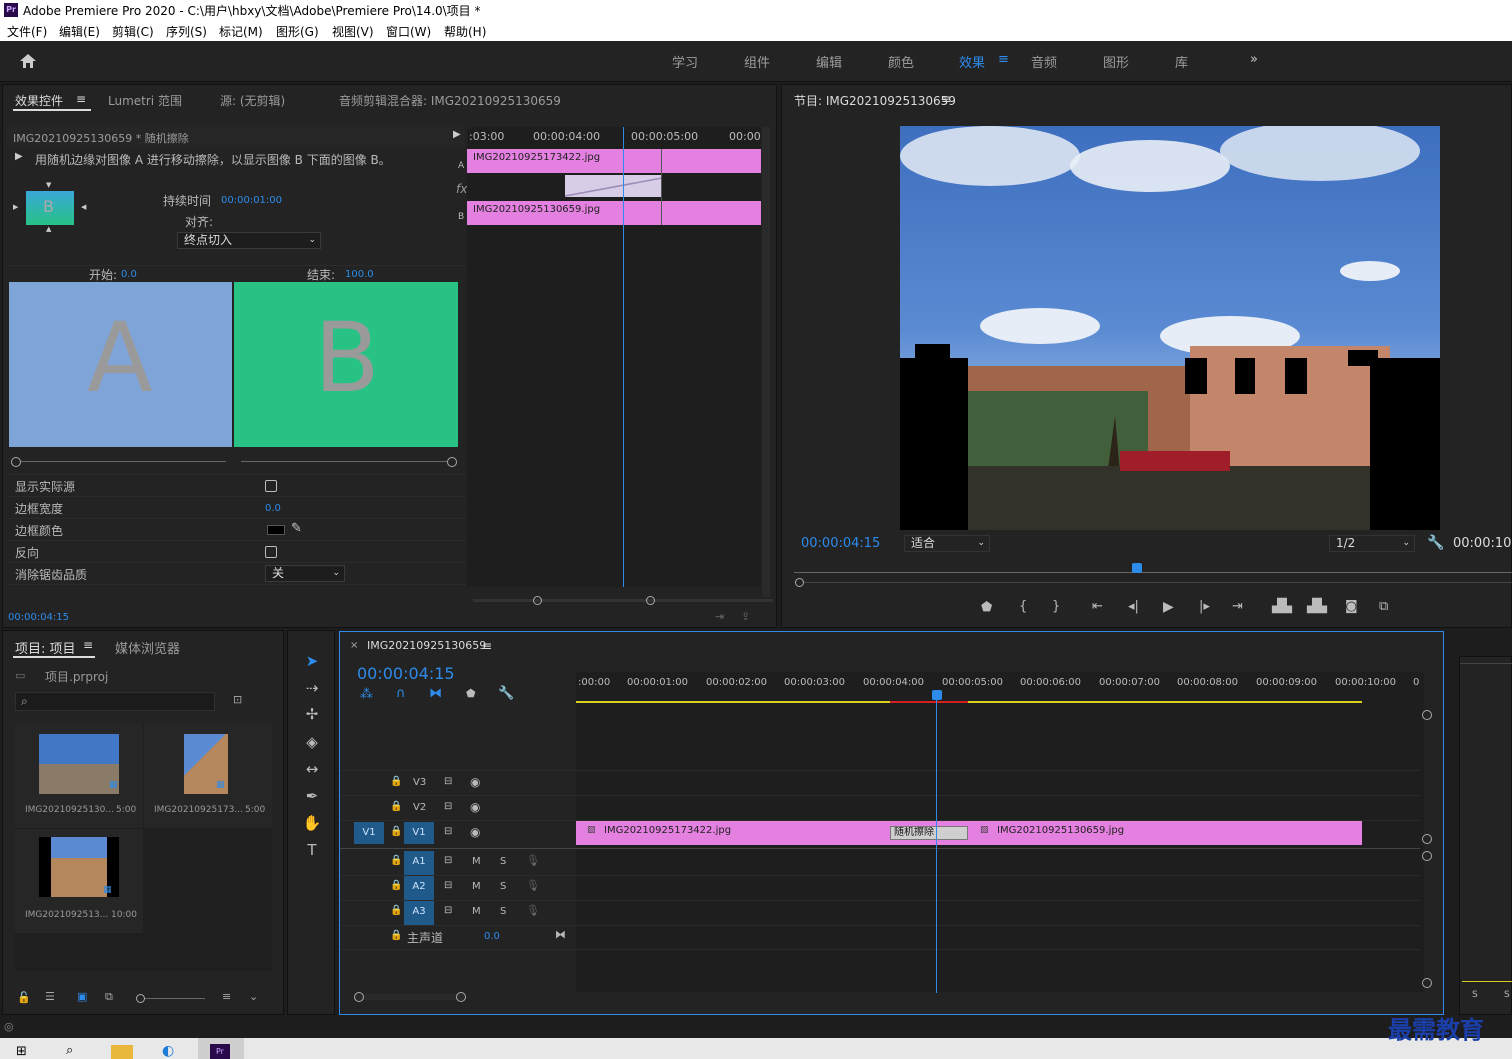 This screenshot has width=1512, height=1059. What do you see at coordinates (366, 694) in the screenshot?
I see `nest-icon: ⁂` at bounding box center [366, 694].